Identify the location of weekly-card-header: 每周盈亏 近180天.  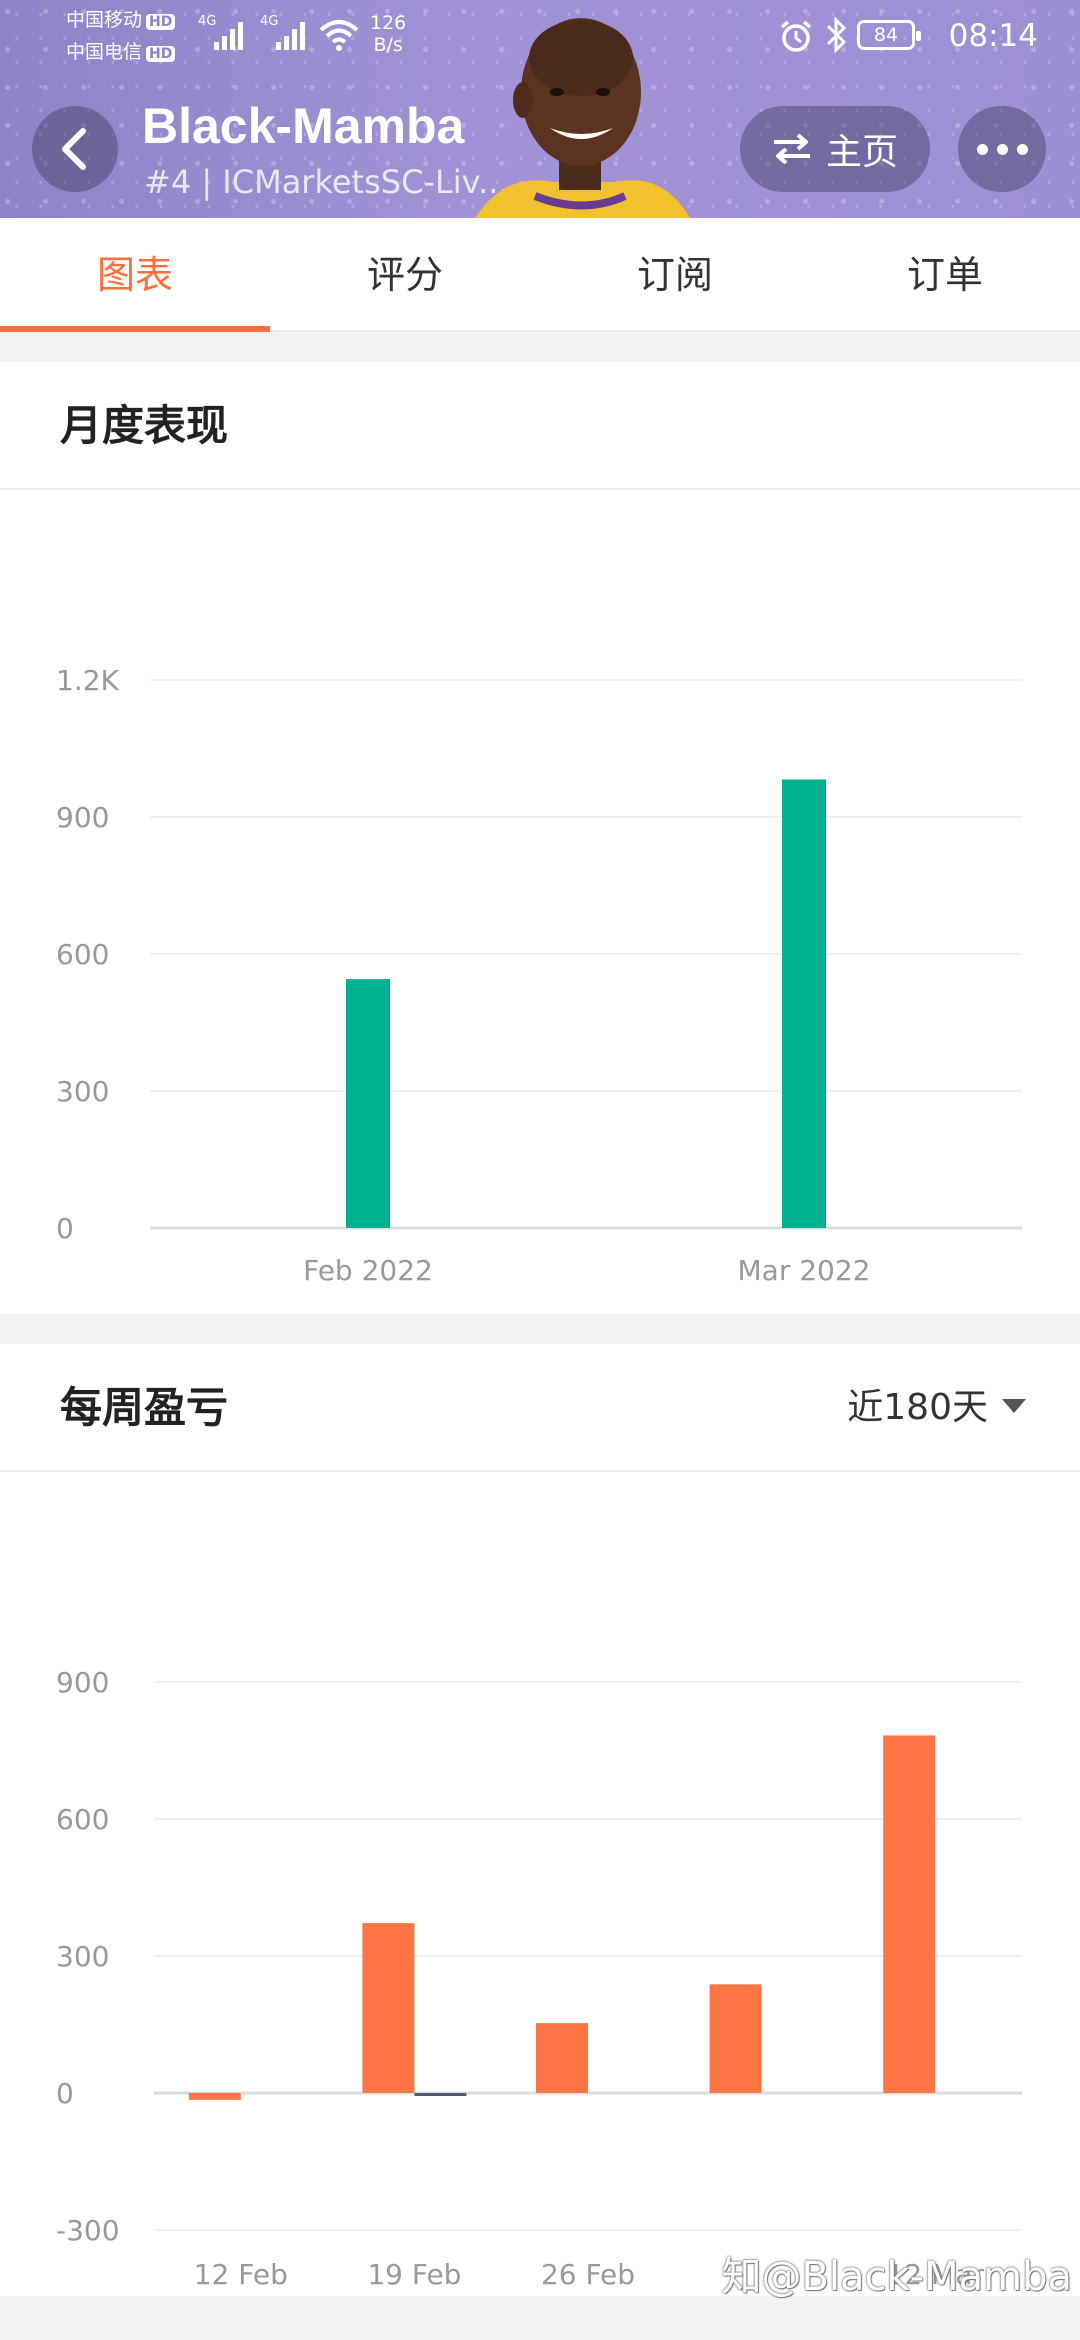
(540, 1408).